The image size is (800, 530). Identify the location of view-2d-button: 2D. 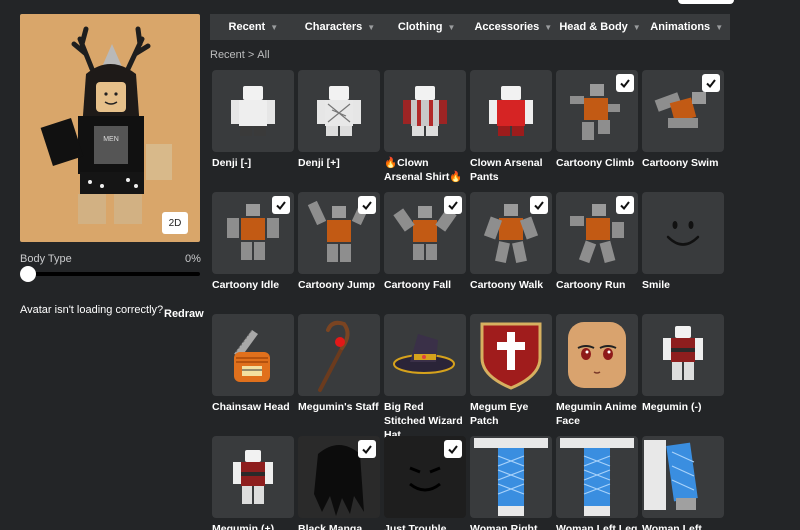
(175, 223).